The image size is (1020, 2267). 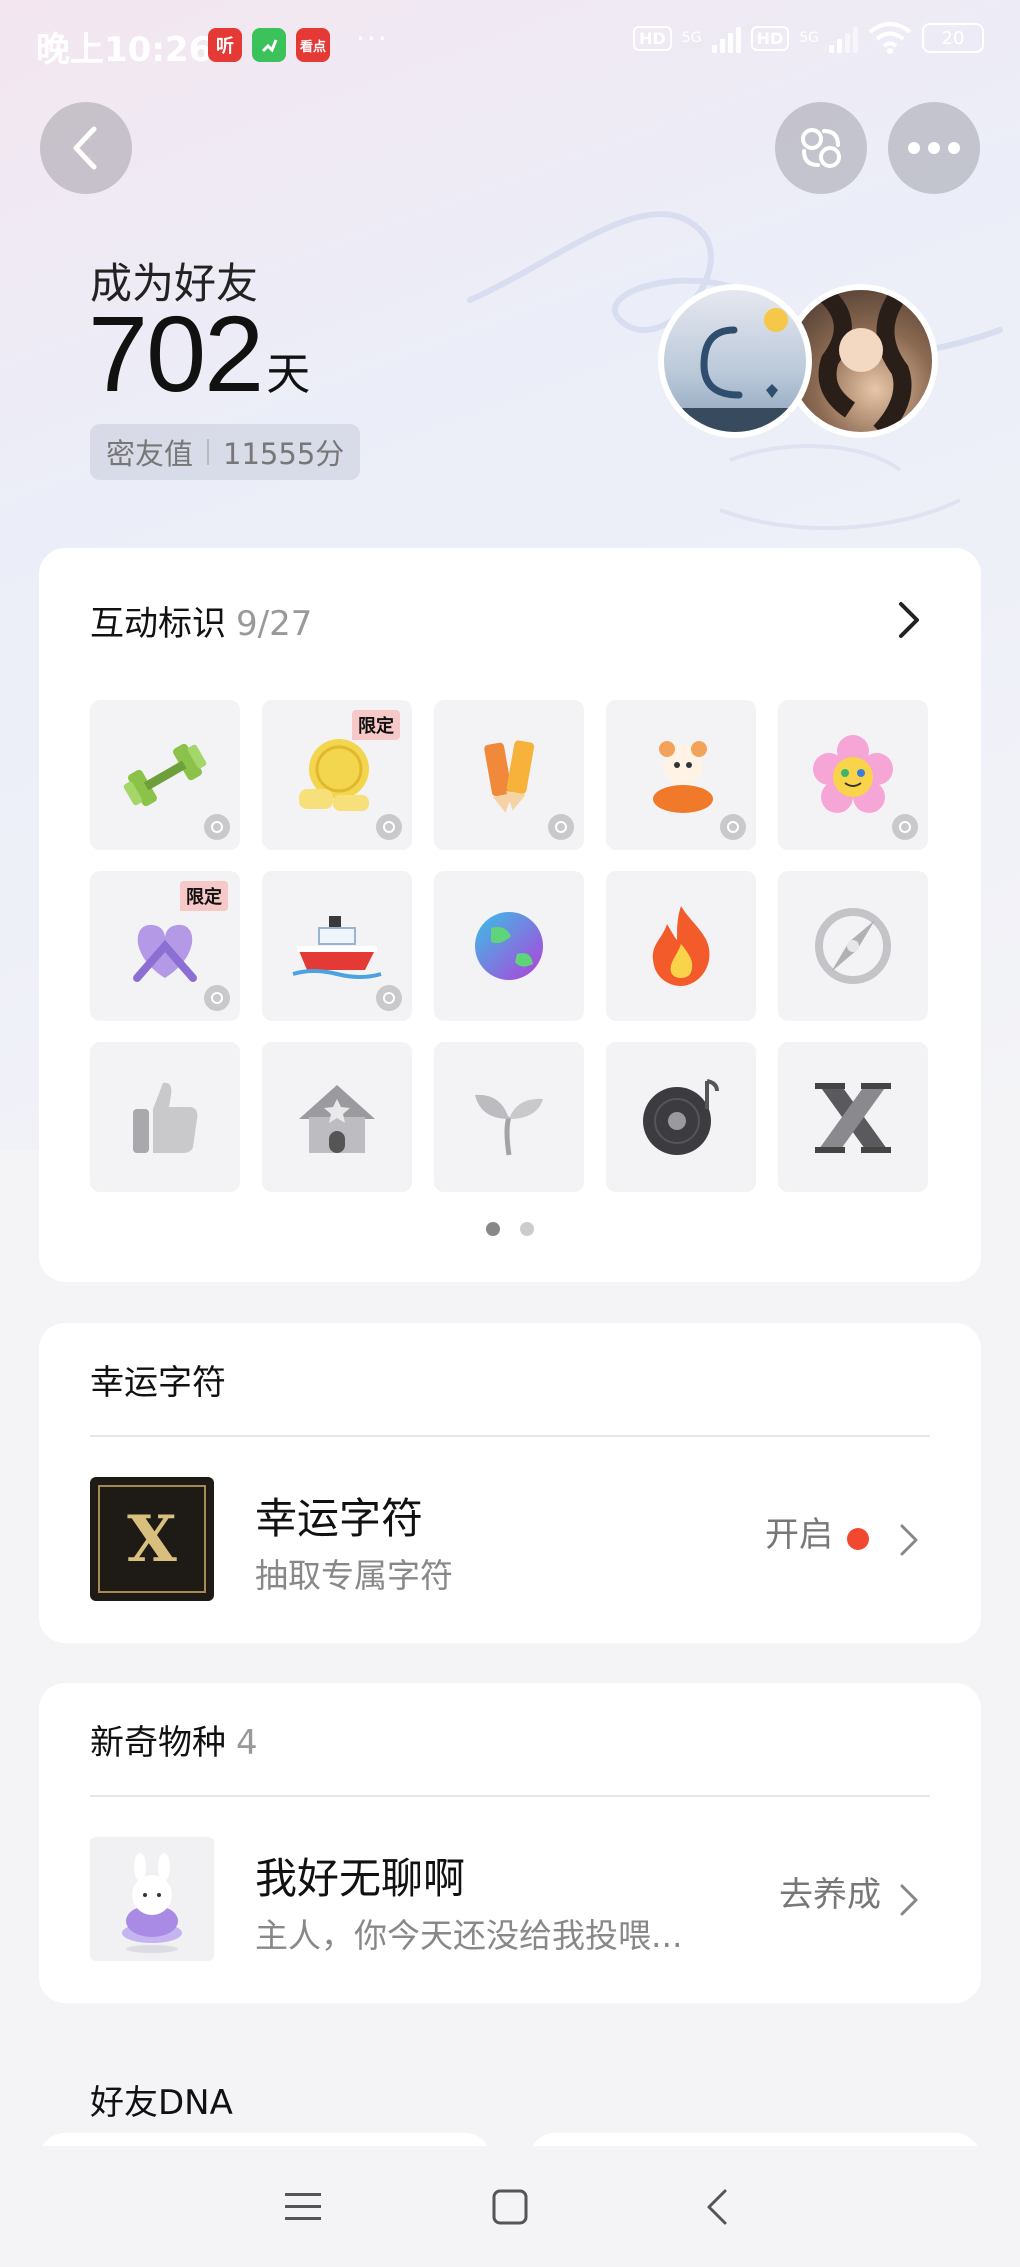 I want to click on flower-smile-icon, so click(x=853, y=774).